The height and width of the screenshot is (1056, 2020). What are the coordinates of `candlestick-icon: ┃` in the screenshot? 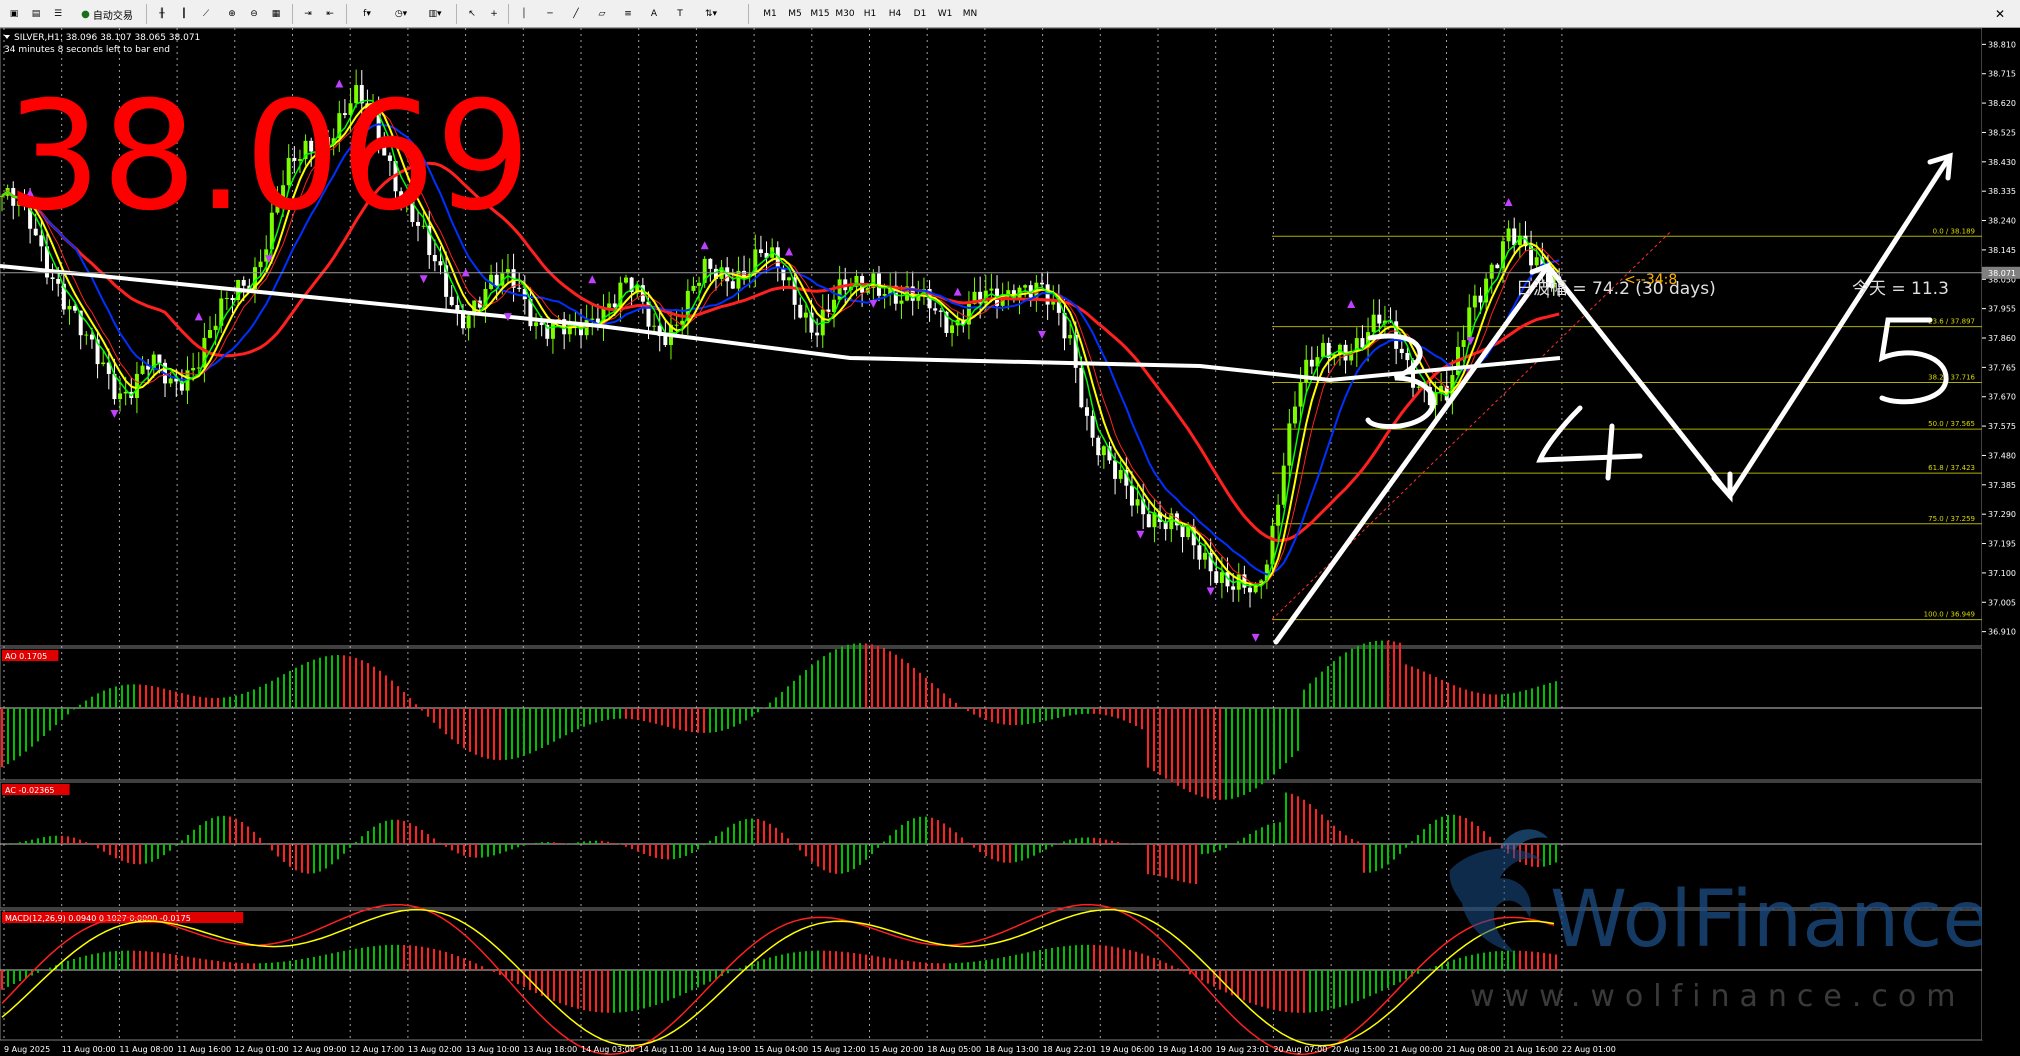 It's located at (184, 14).